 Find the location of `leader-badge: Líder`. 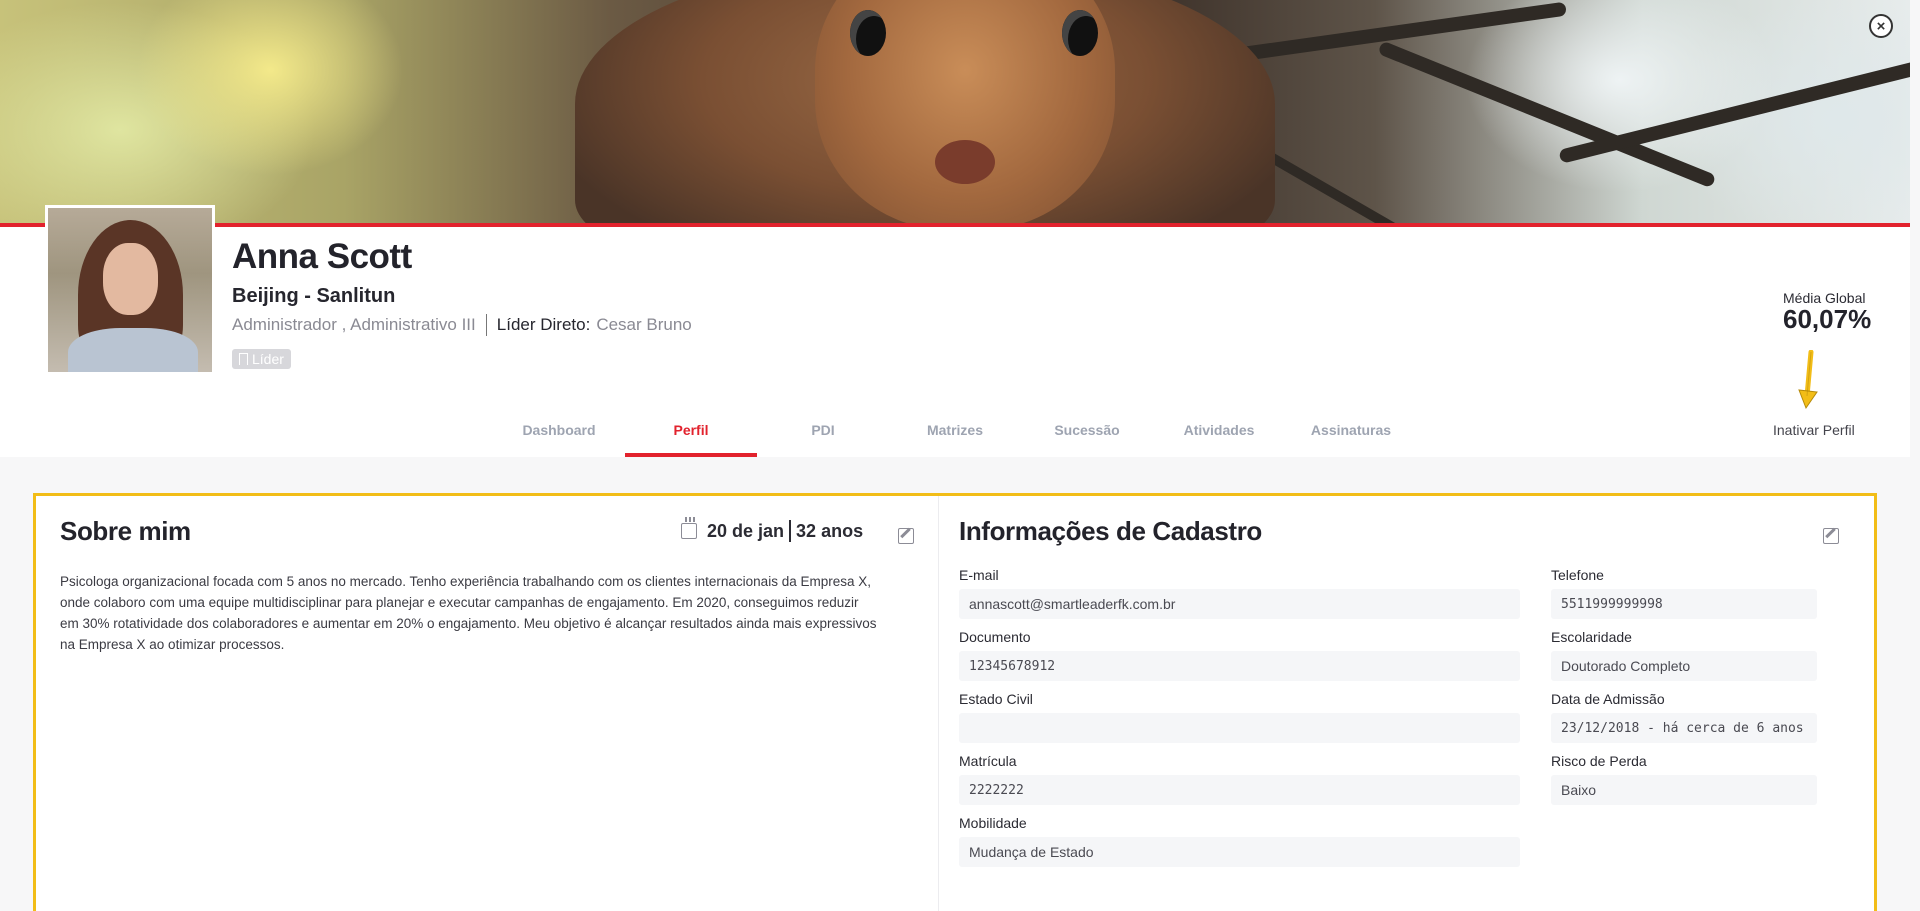

leader-badge: Líder is located at coordinates (261, 359).